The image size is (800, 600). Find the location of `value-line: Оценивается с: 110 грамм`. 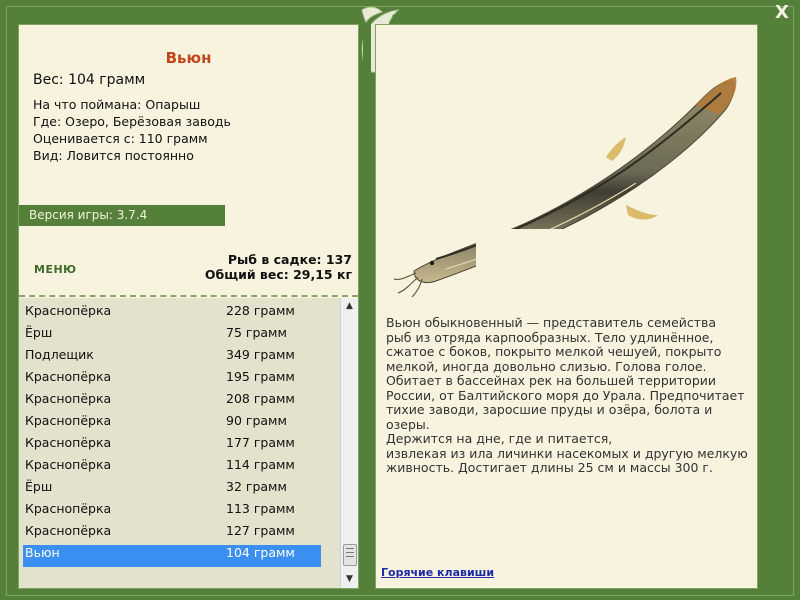

value-line: Оценивается с: 110 грамм is located at coordinates (120, 138).